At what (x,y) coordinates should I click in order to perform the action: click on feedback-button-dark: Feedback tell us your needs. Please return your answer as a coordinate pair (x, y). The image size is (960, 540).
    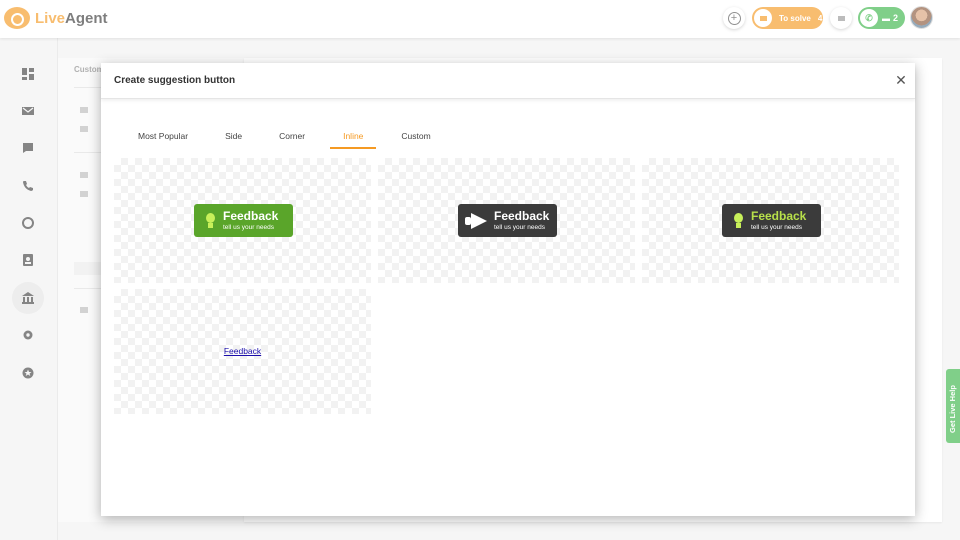
    Looking at the image, I should click on (507, 220).